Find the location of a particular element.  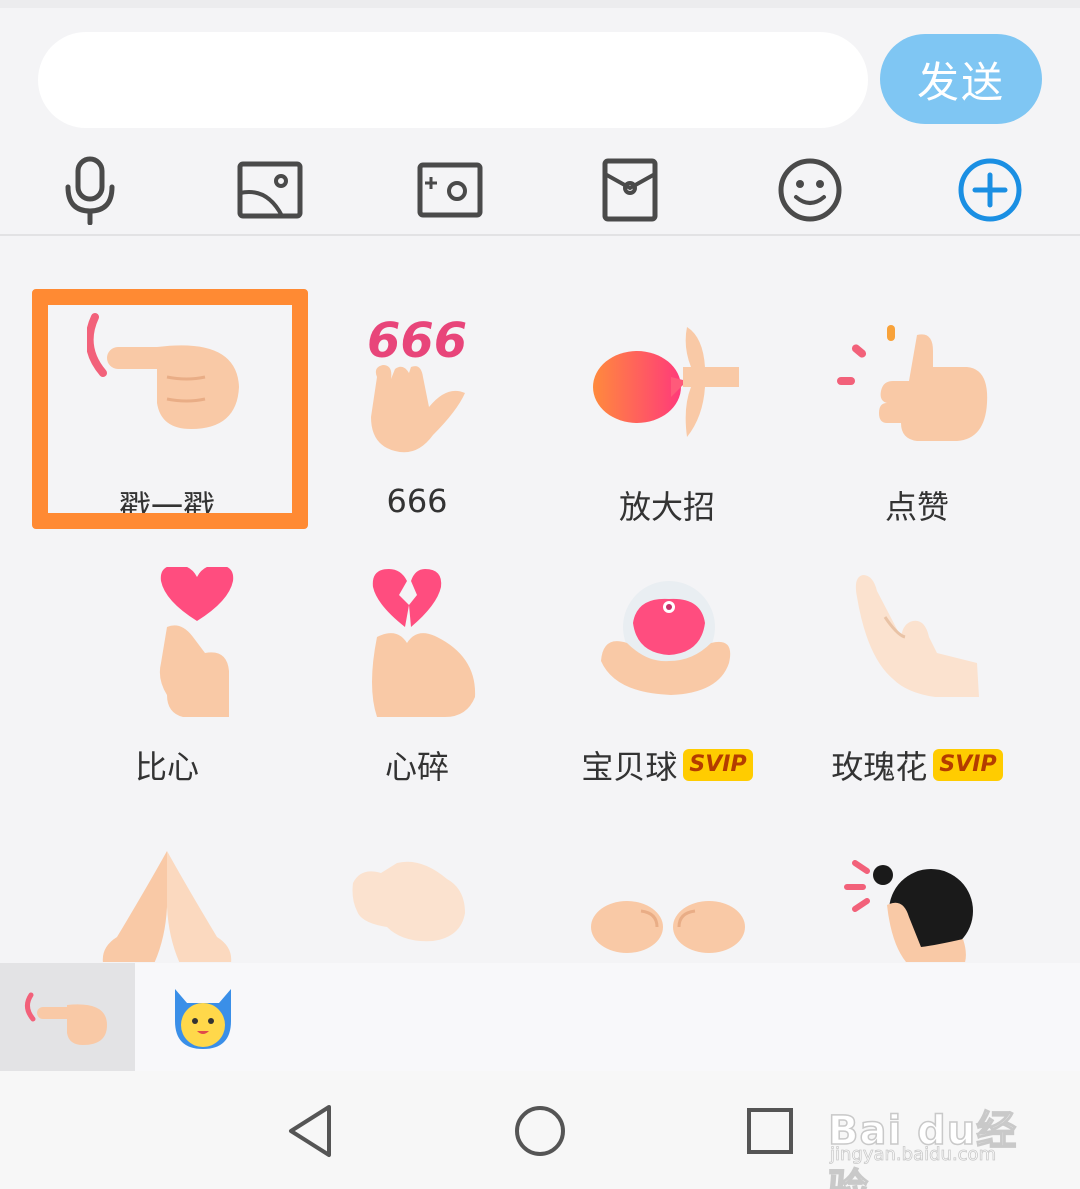

sticker-item: 比心 is located at coordinates (167, 657).